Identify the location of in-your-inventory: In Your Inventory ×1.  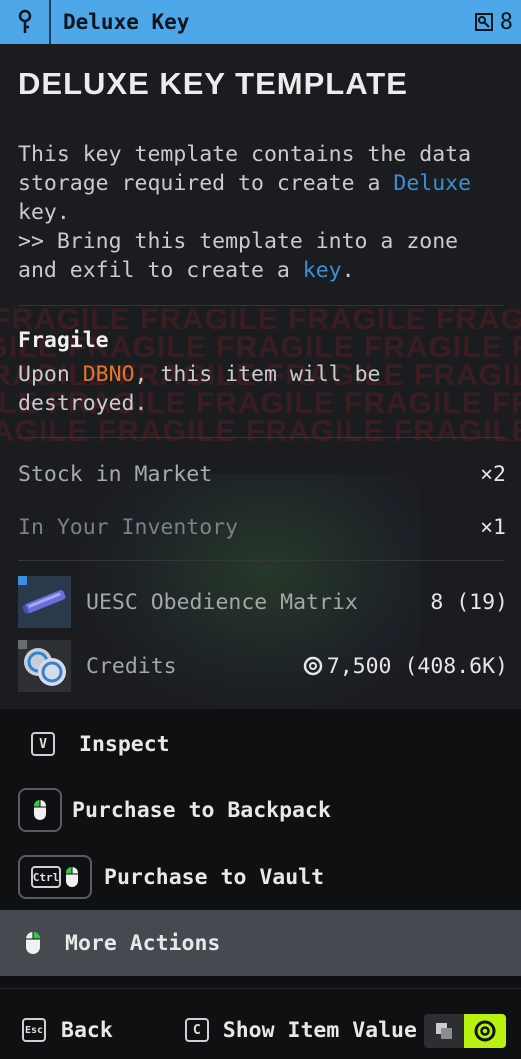
(262, 527).